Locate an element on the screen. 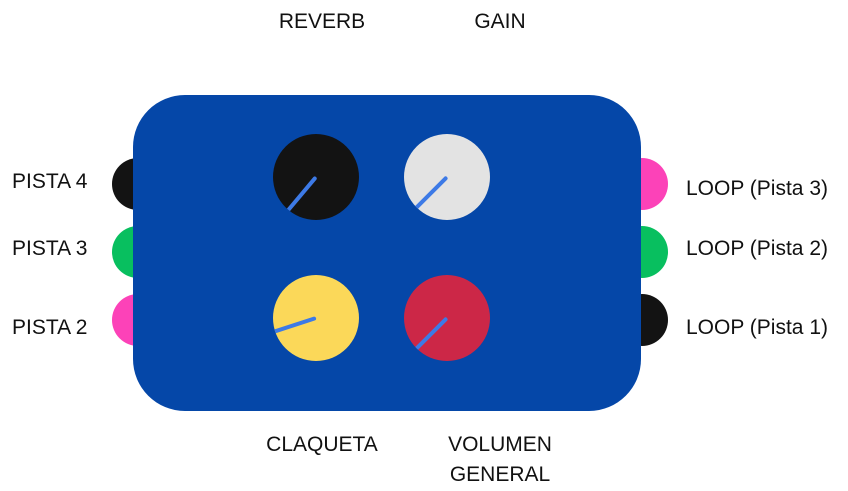 Image resolution: width=848 pixels, height=491 pixels. reverb-label: REVERB is located at coordinates (322, 21).